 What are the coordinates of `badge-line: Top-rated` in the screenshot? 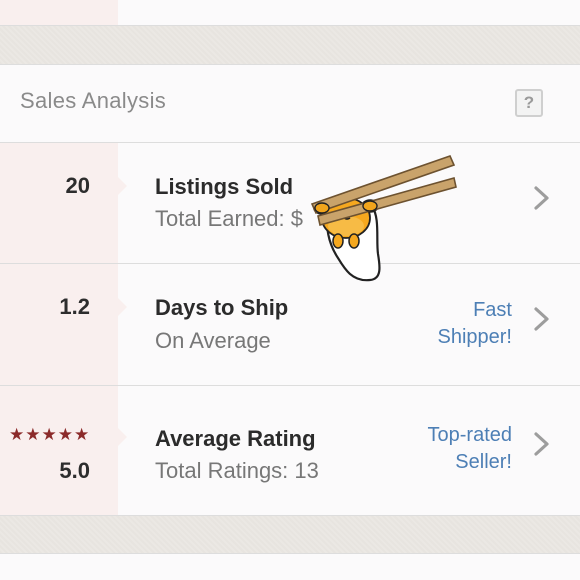 It's located at (470, 435).